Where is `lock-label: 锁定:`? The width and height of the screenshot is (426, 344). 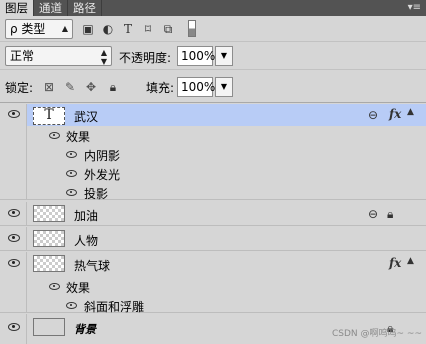 lock-label: 锁定: is located at coordinates (19, 88).